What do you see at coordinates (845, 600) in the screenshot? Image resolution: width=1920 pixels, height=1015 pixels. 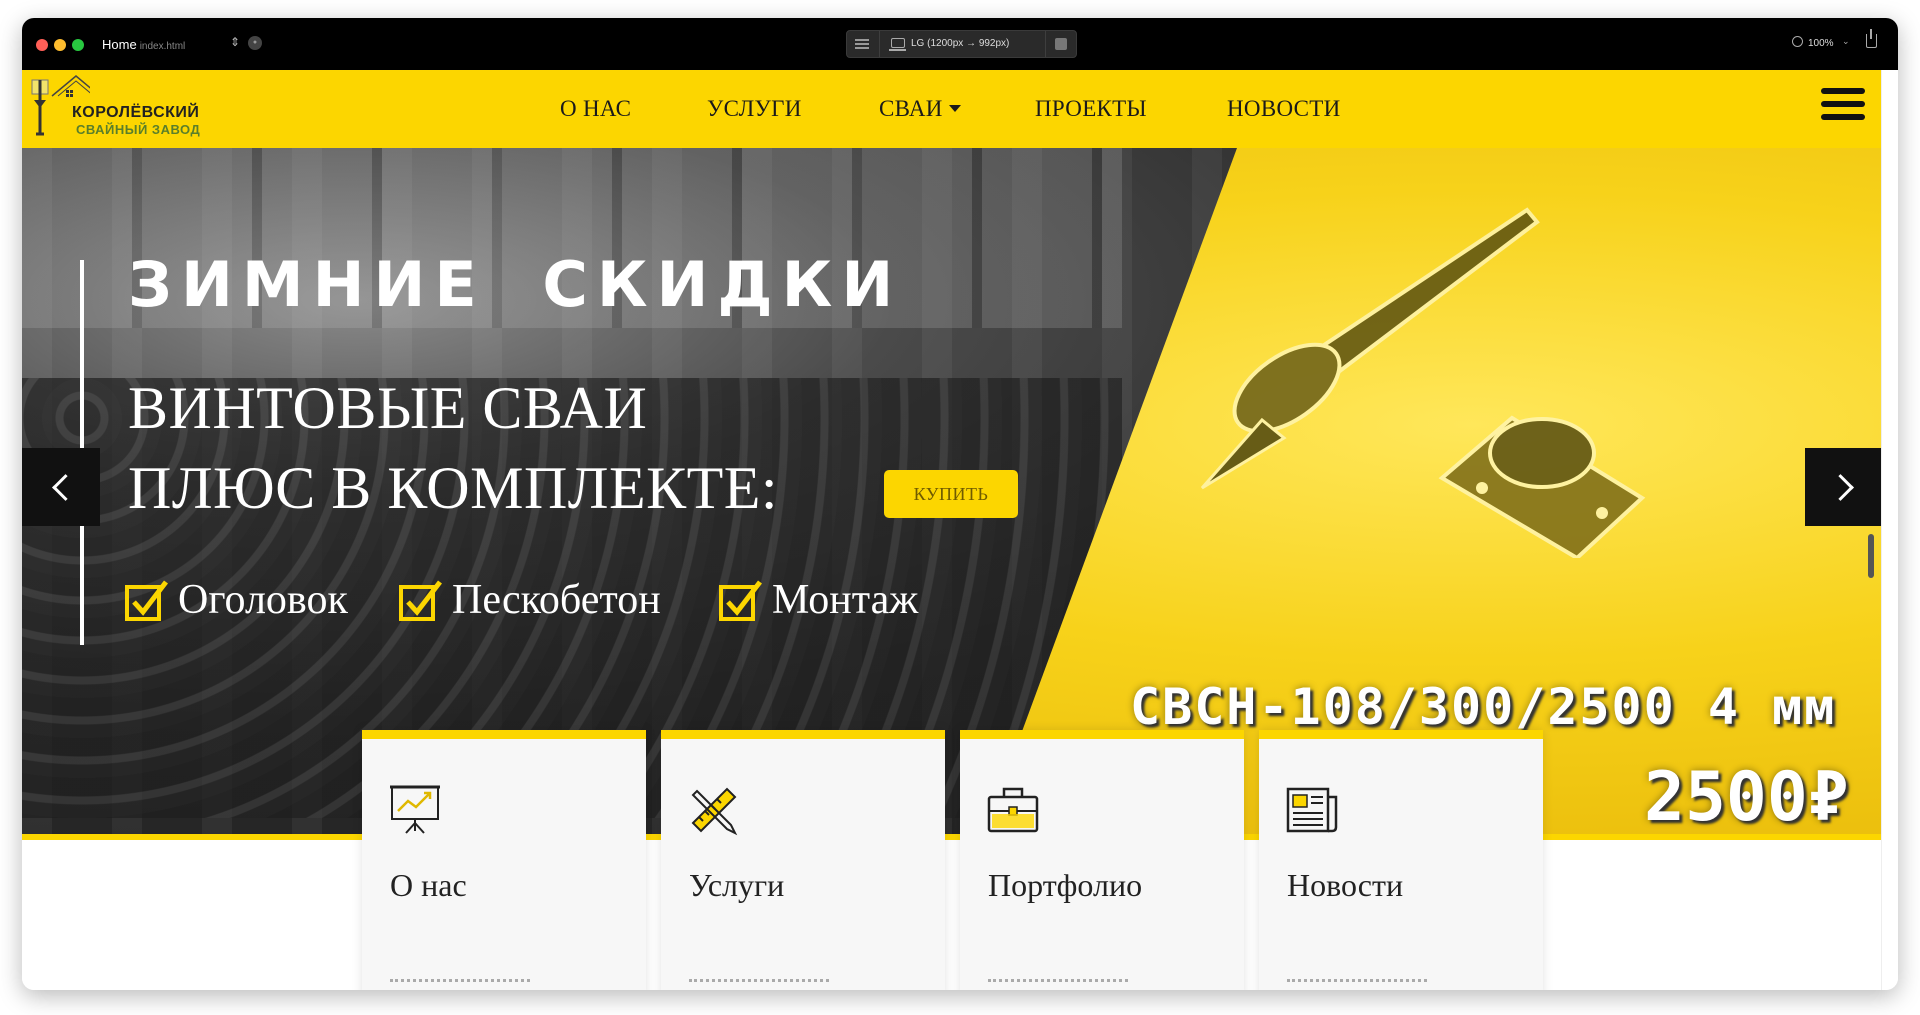 I see `feature-label: Монтаж` at bounding box center [845, 600].